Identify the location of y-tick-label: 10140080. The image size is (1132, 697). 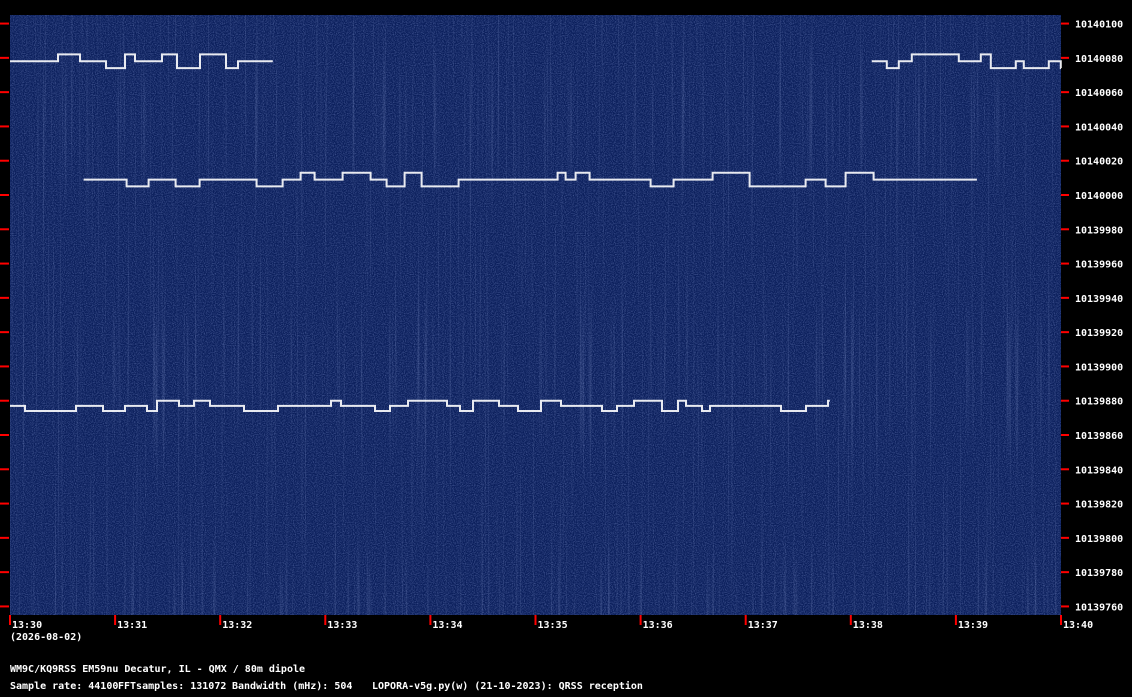
(1099, 59).